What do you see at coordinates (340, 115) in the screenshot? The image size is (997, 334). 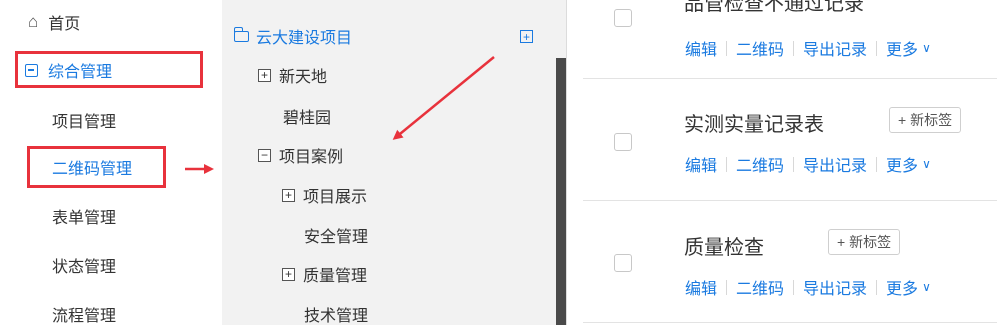 I see `annotation-arrows` at bounding box center [340, 115].